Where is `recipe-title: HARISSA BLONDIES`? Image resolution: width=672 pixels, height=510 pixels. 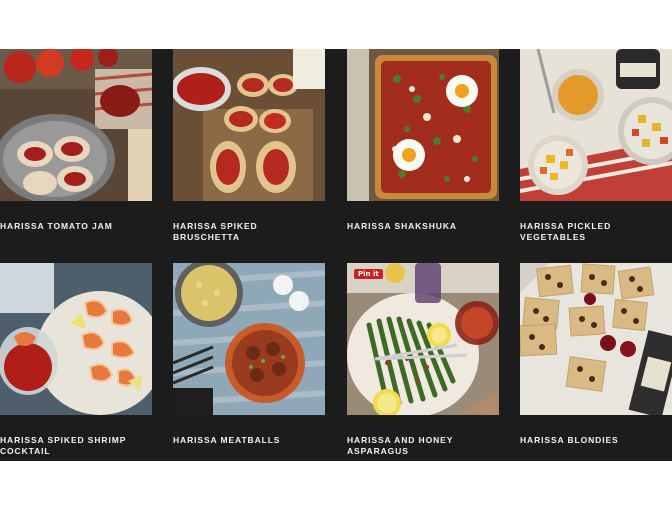
recipe-title: HARISSA BLONDIES is located at coordinates (596, 440).